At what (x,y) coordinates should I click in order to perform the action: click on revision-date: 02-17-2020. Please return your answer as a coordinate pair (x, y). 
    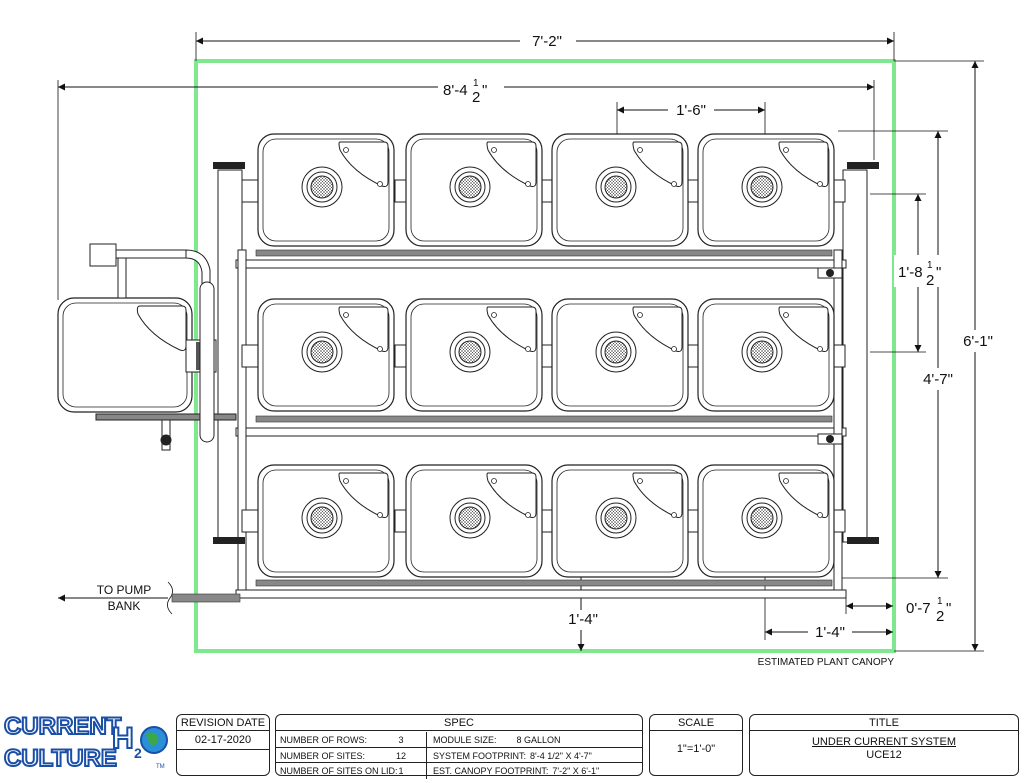
    Looking at the image, I should click on (223, 740).